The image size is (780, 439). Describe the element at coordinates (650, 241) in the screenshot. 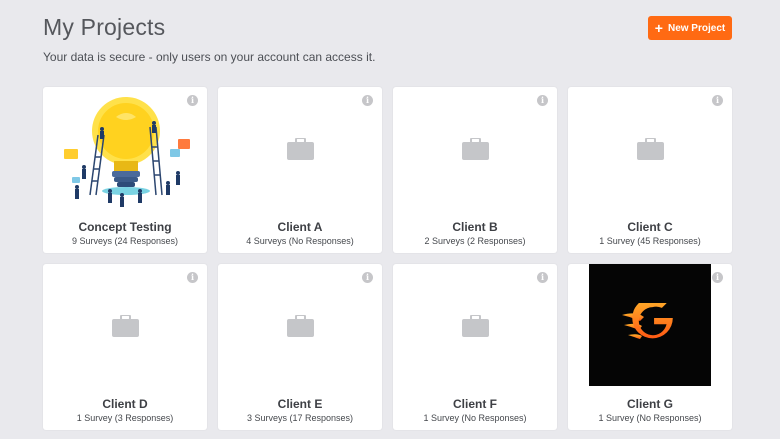

I see `project-meta: 1 Survey (45 Responses)` at that location.